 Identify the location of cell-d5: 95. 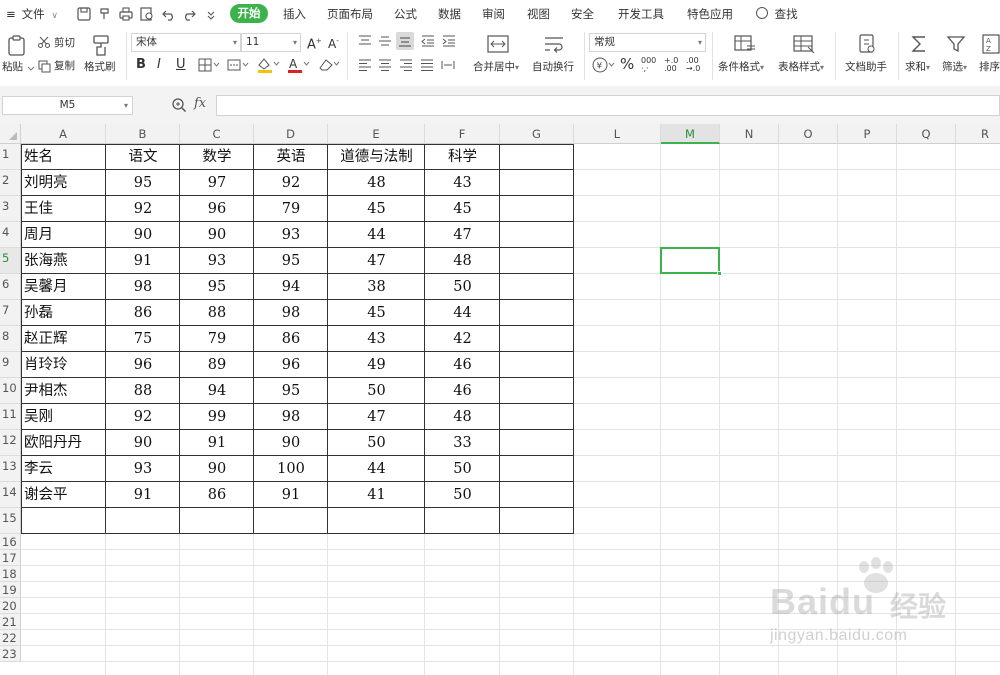
(291, 261).